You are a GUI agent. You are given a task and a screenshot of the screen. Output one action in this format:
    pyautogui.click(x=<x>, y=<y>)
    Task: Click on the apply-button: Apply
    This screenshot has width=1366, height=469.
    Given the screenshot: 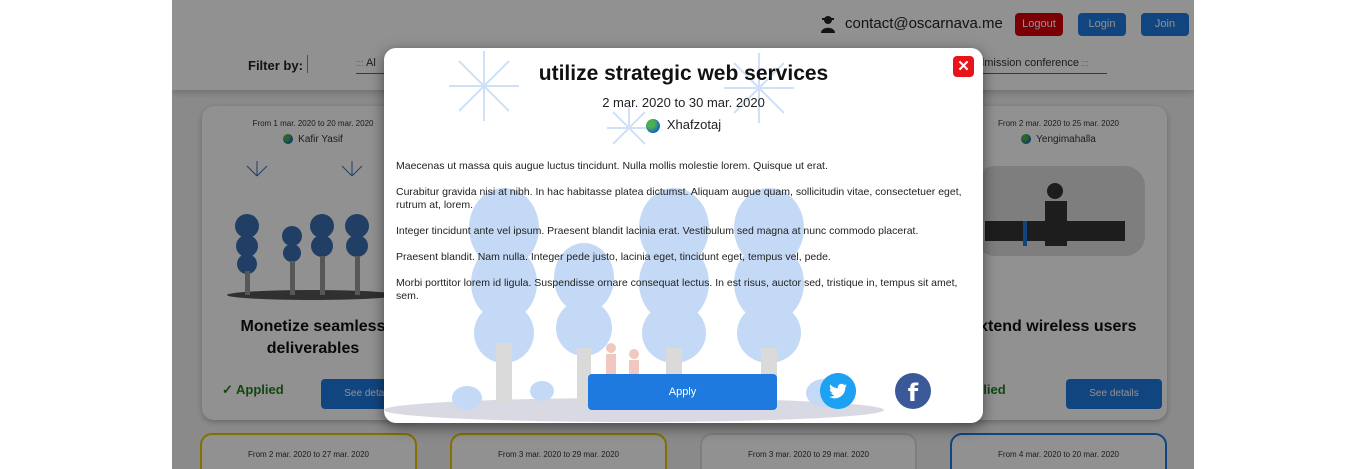 What is the action you would take?
    pyautogui.click(x=682, y=392)
    